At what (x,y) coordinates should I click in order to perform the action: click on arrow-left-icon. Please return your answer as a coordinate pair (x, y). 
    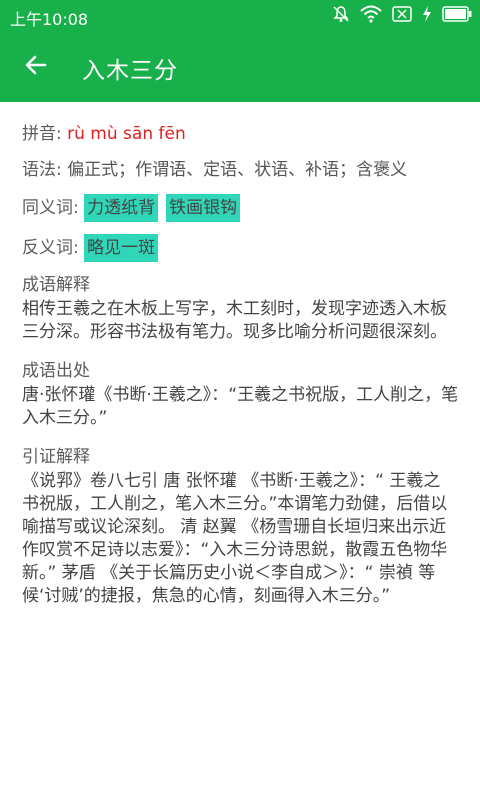
    Looking at the image, I should click on (36, 67).